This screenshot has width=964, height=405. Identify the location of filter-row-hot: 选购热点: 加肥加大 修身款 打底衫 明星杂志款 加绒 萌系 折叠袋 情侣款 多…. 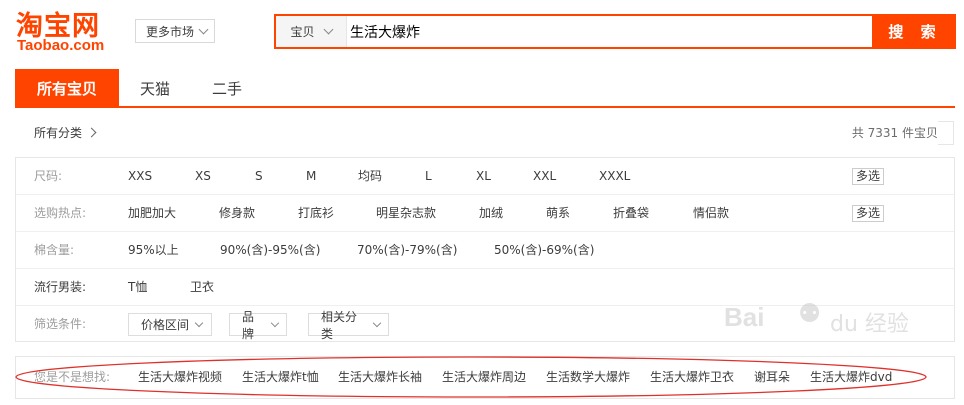
(485, 213).